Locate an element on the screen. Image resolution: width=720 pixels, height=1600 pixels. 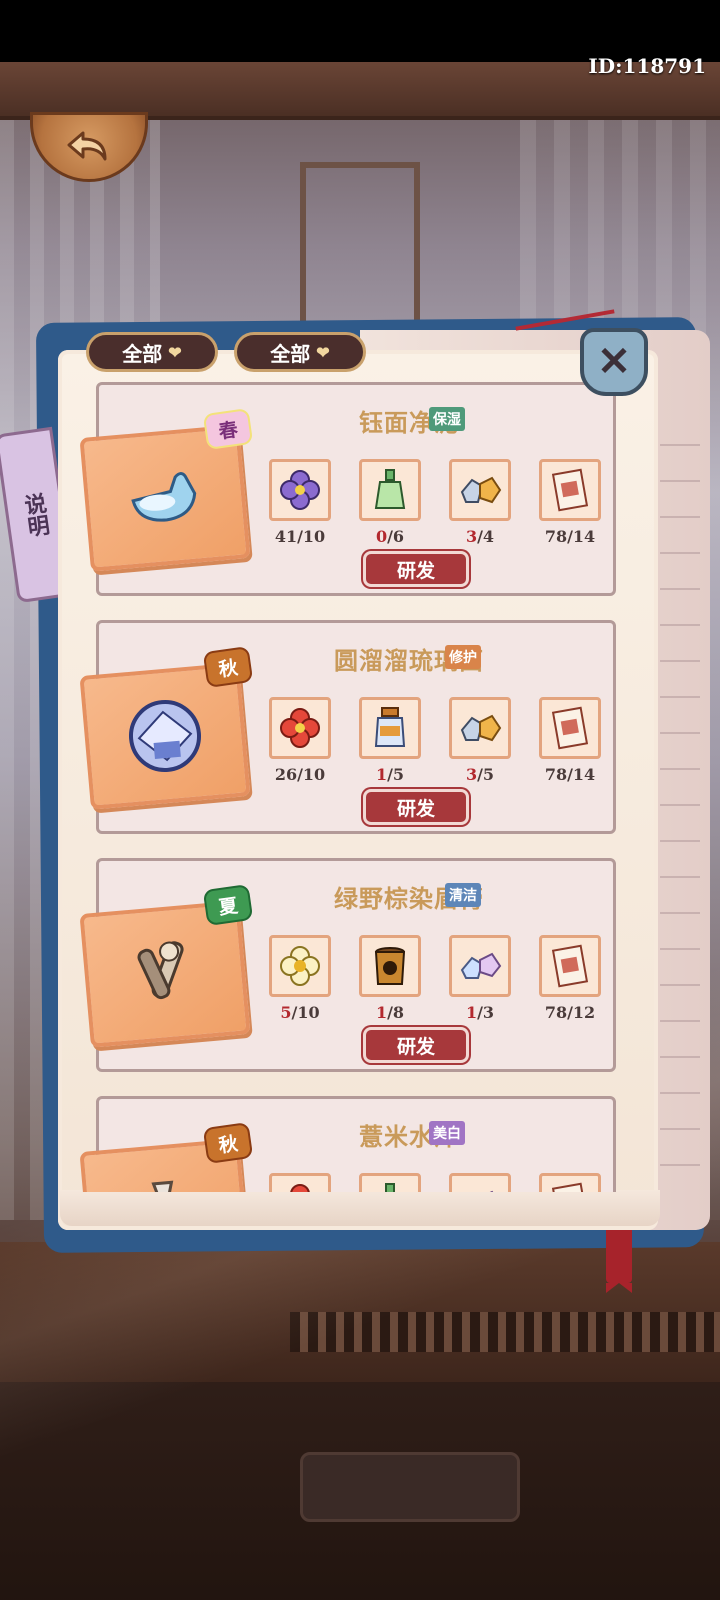
vase-icon is located at coordinates (166, 1186).